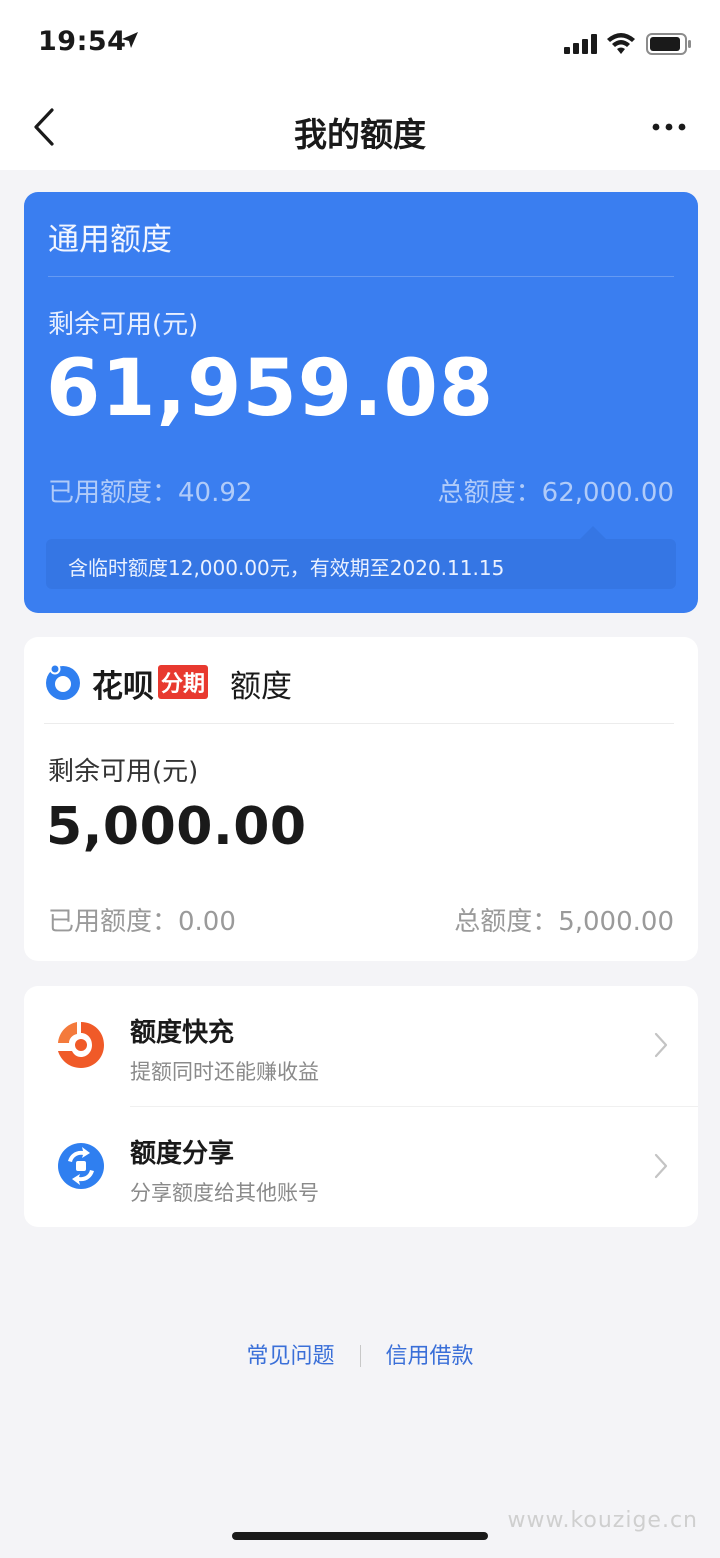  What do you see at coordinates (81, 1045) in the screenshot?
I see `quick-charge-icon` at bounding box center [81, 1045].